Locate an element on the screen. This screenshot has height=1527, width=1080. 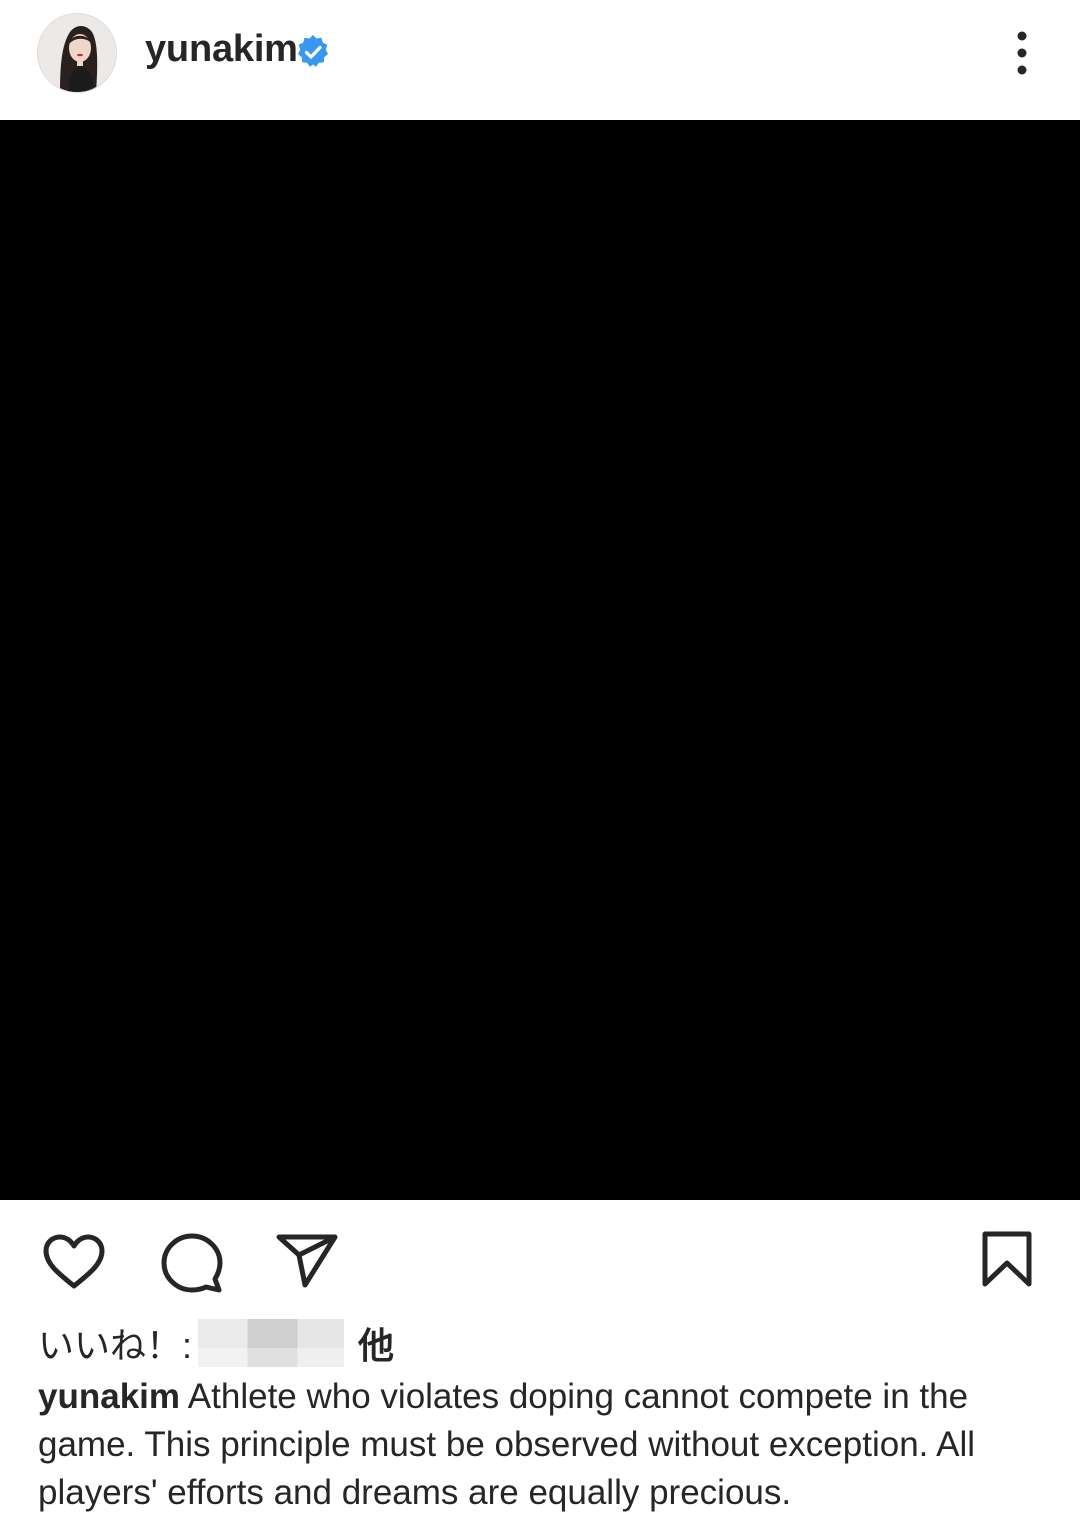
avatar is located at coordinates (77, 53).